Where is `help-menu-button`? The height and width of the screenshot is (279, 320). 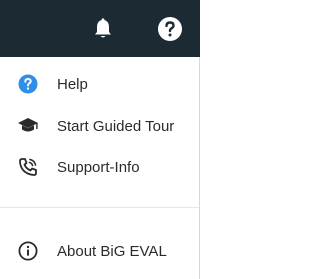
help-menu-button is located at coordinates (170, 29).